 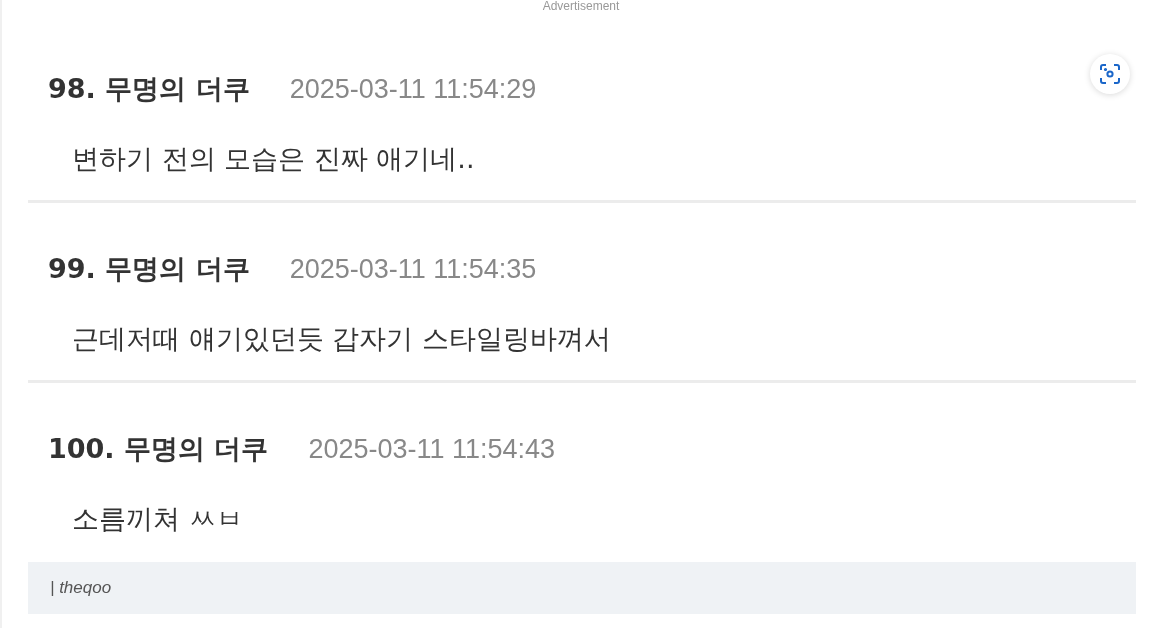 What do you see at coordinates (149, 269) in the screenshot?
I see `comment-author: 99. 무명의 더쿠` at bounding box center [149, 269].